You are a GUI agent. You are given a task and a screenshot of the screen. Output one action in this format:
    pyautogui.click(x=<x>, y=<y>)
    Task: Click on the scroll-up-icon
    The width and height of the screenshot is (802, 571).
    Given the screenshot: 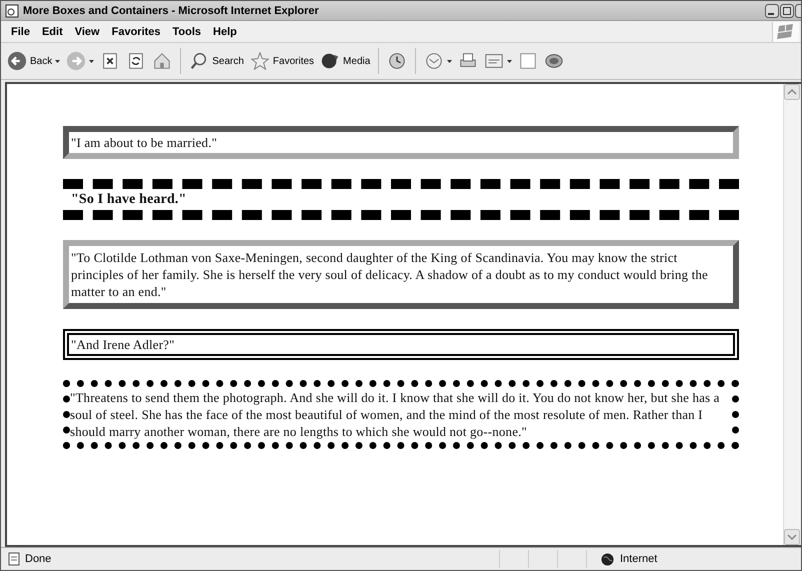 What is the action you would take?
    pyautogui.click(x=792, y=92)
    